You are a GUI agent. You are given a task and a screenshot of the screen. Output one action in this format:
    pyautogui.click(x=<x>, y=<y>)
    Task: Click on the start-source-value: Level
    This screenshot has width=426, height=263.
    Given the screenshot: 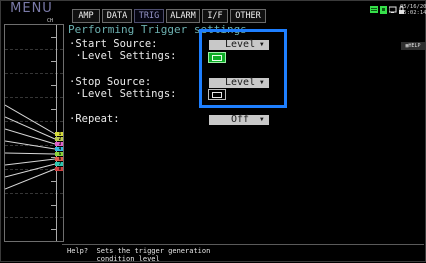 What is the action you would take?
    pyautogui.click(x=240, y=44)
    